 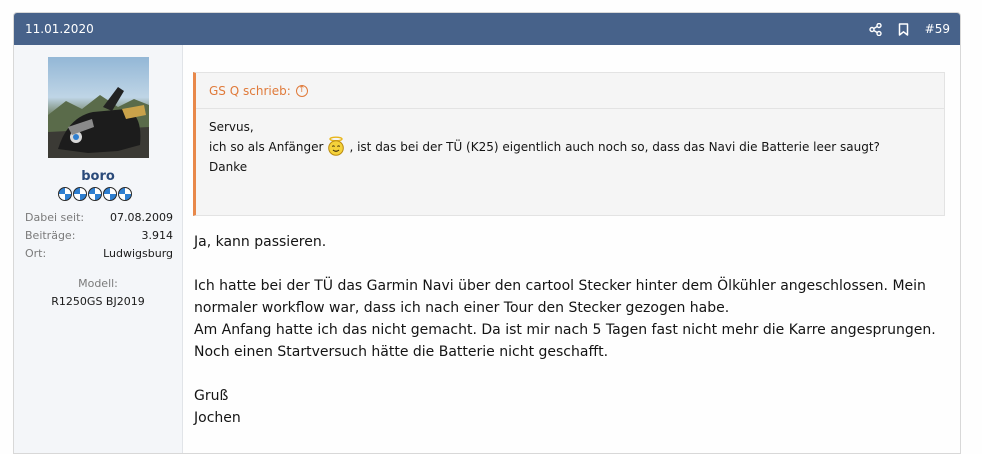 I want to click on message-arrow, so click(x=188, y=79).